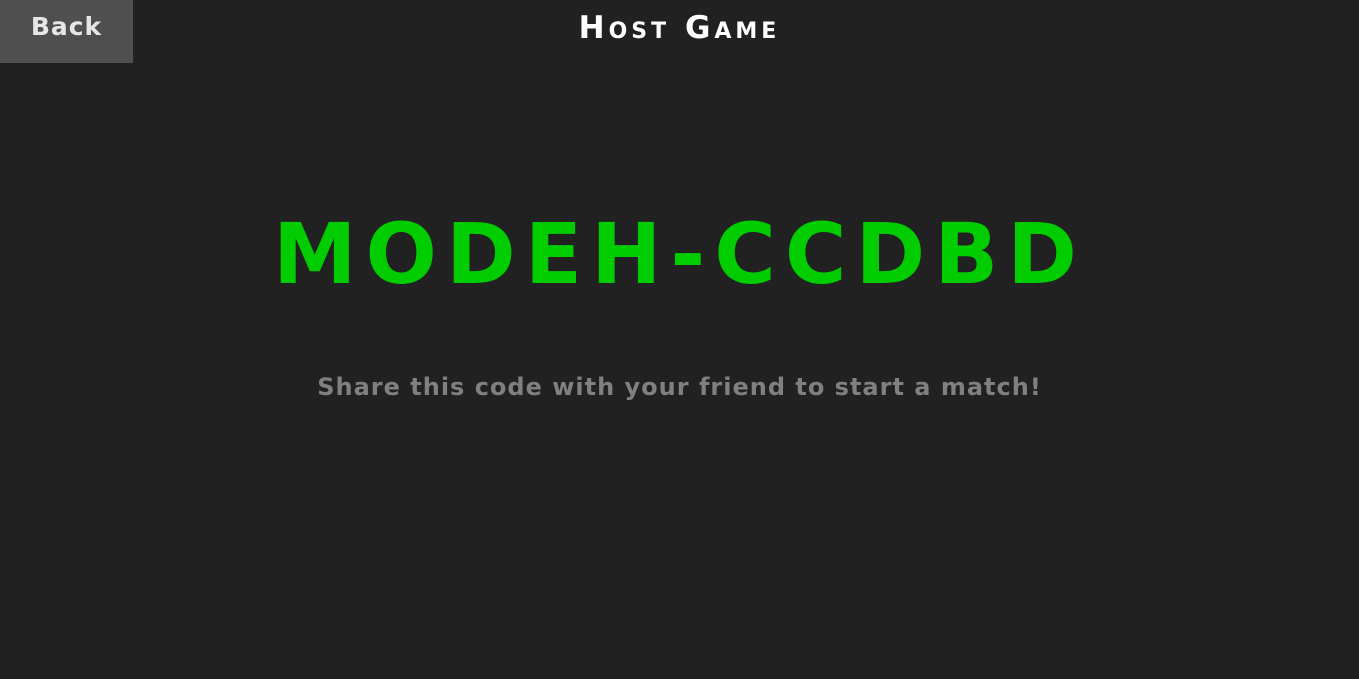 The height and width of the screenshot is (679, 1359). I want to click on page-title: Host Game, so click(679, 28).